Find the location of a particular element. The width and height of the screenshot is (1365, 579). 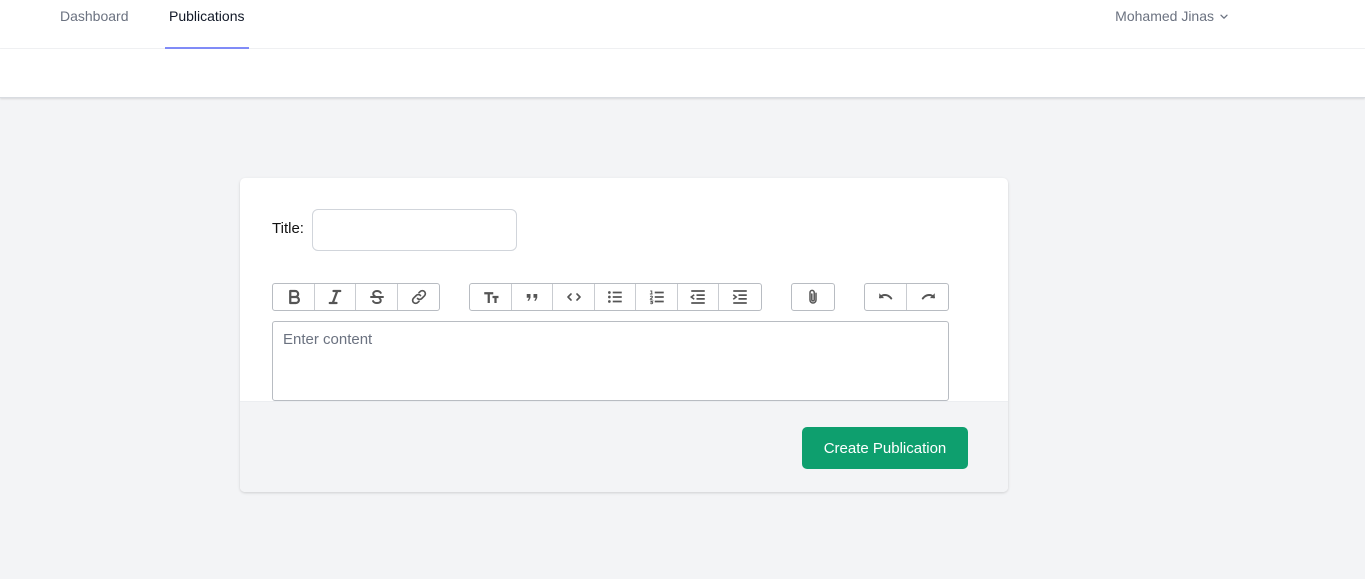

link-button is located at coordinates (418, 297).